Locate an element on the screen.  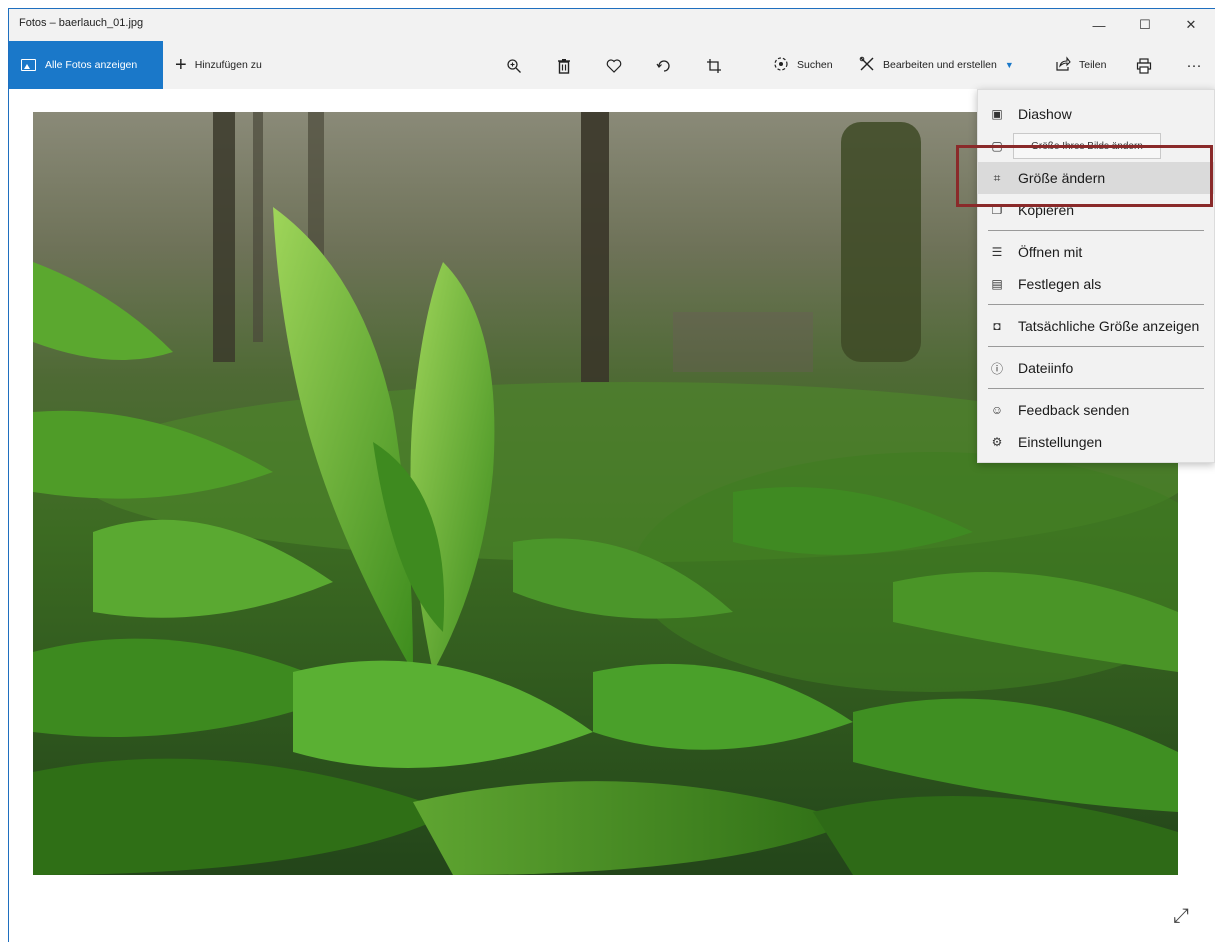
menu-item-settings: ⚙ Einstellungen is located at coordinates (1096, 442).